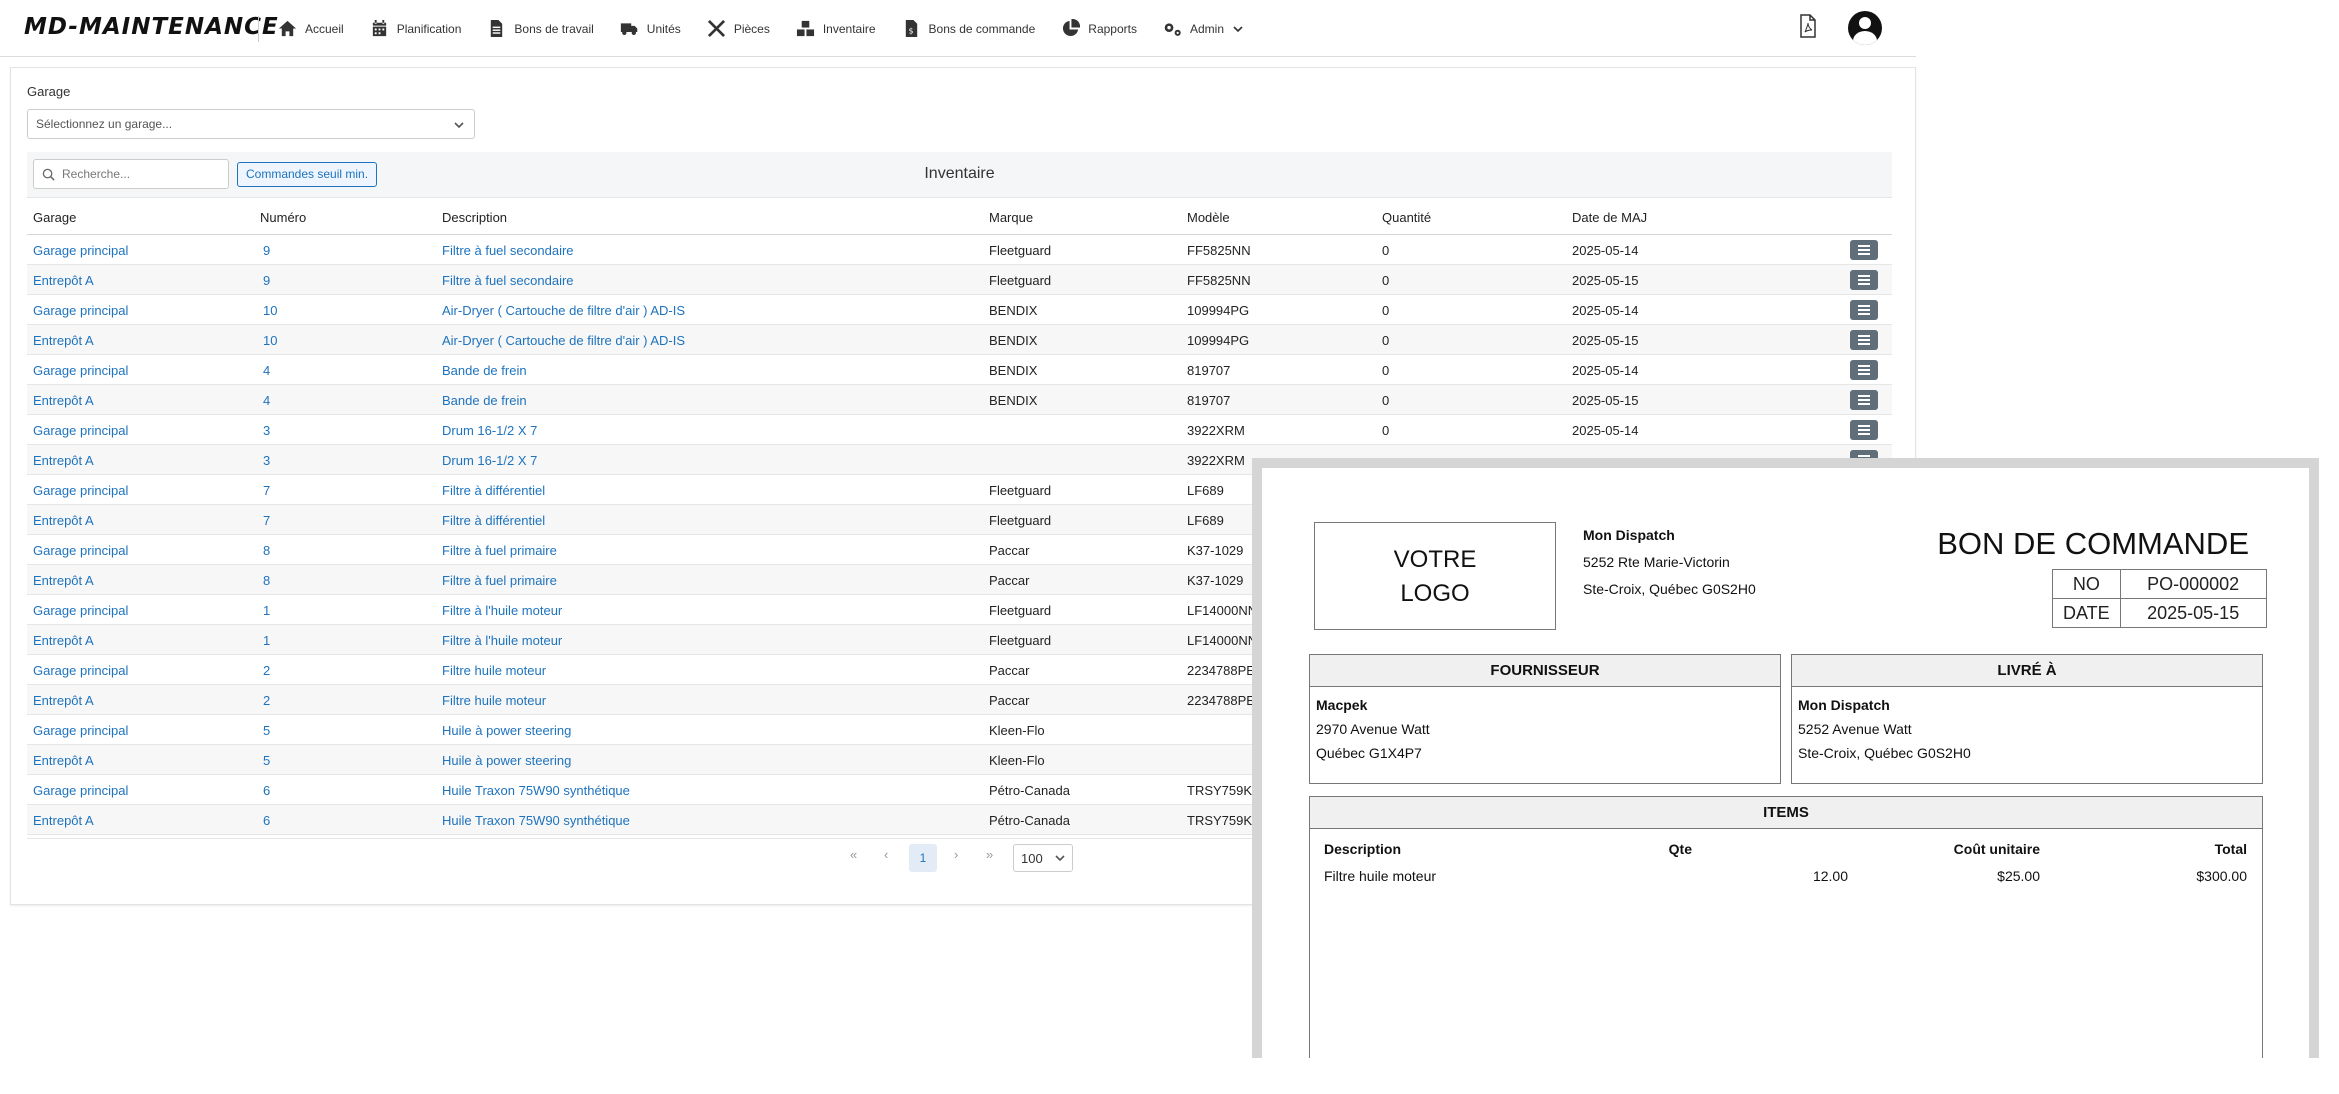  Describe the element at coordinates (415, 28) in the screenshot. I see `nav-item-planification: Planification` at that location.